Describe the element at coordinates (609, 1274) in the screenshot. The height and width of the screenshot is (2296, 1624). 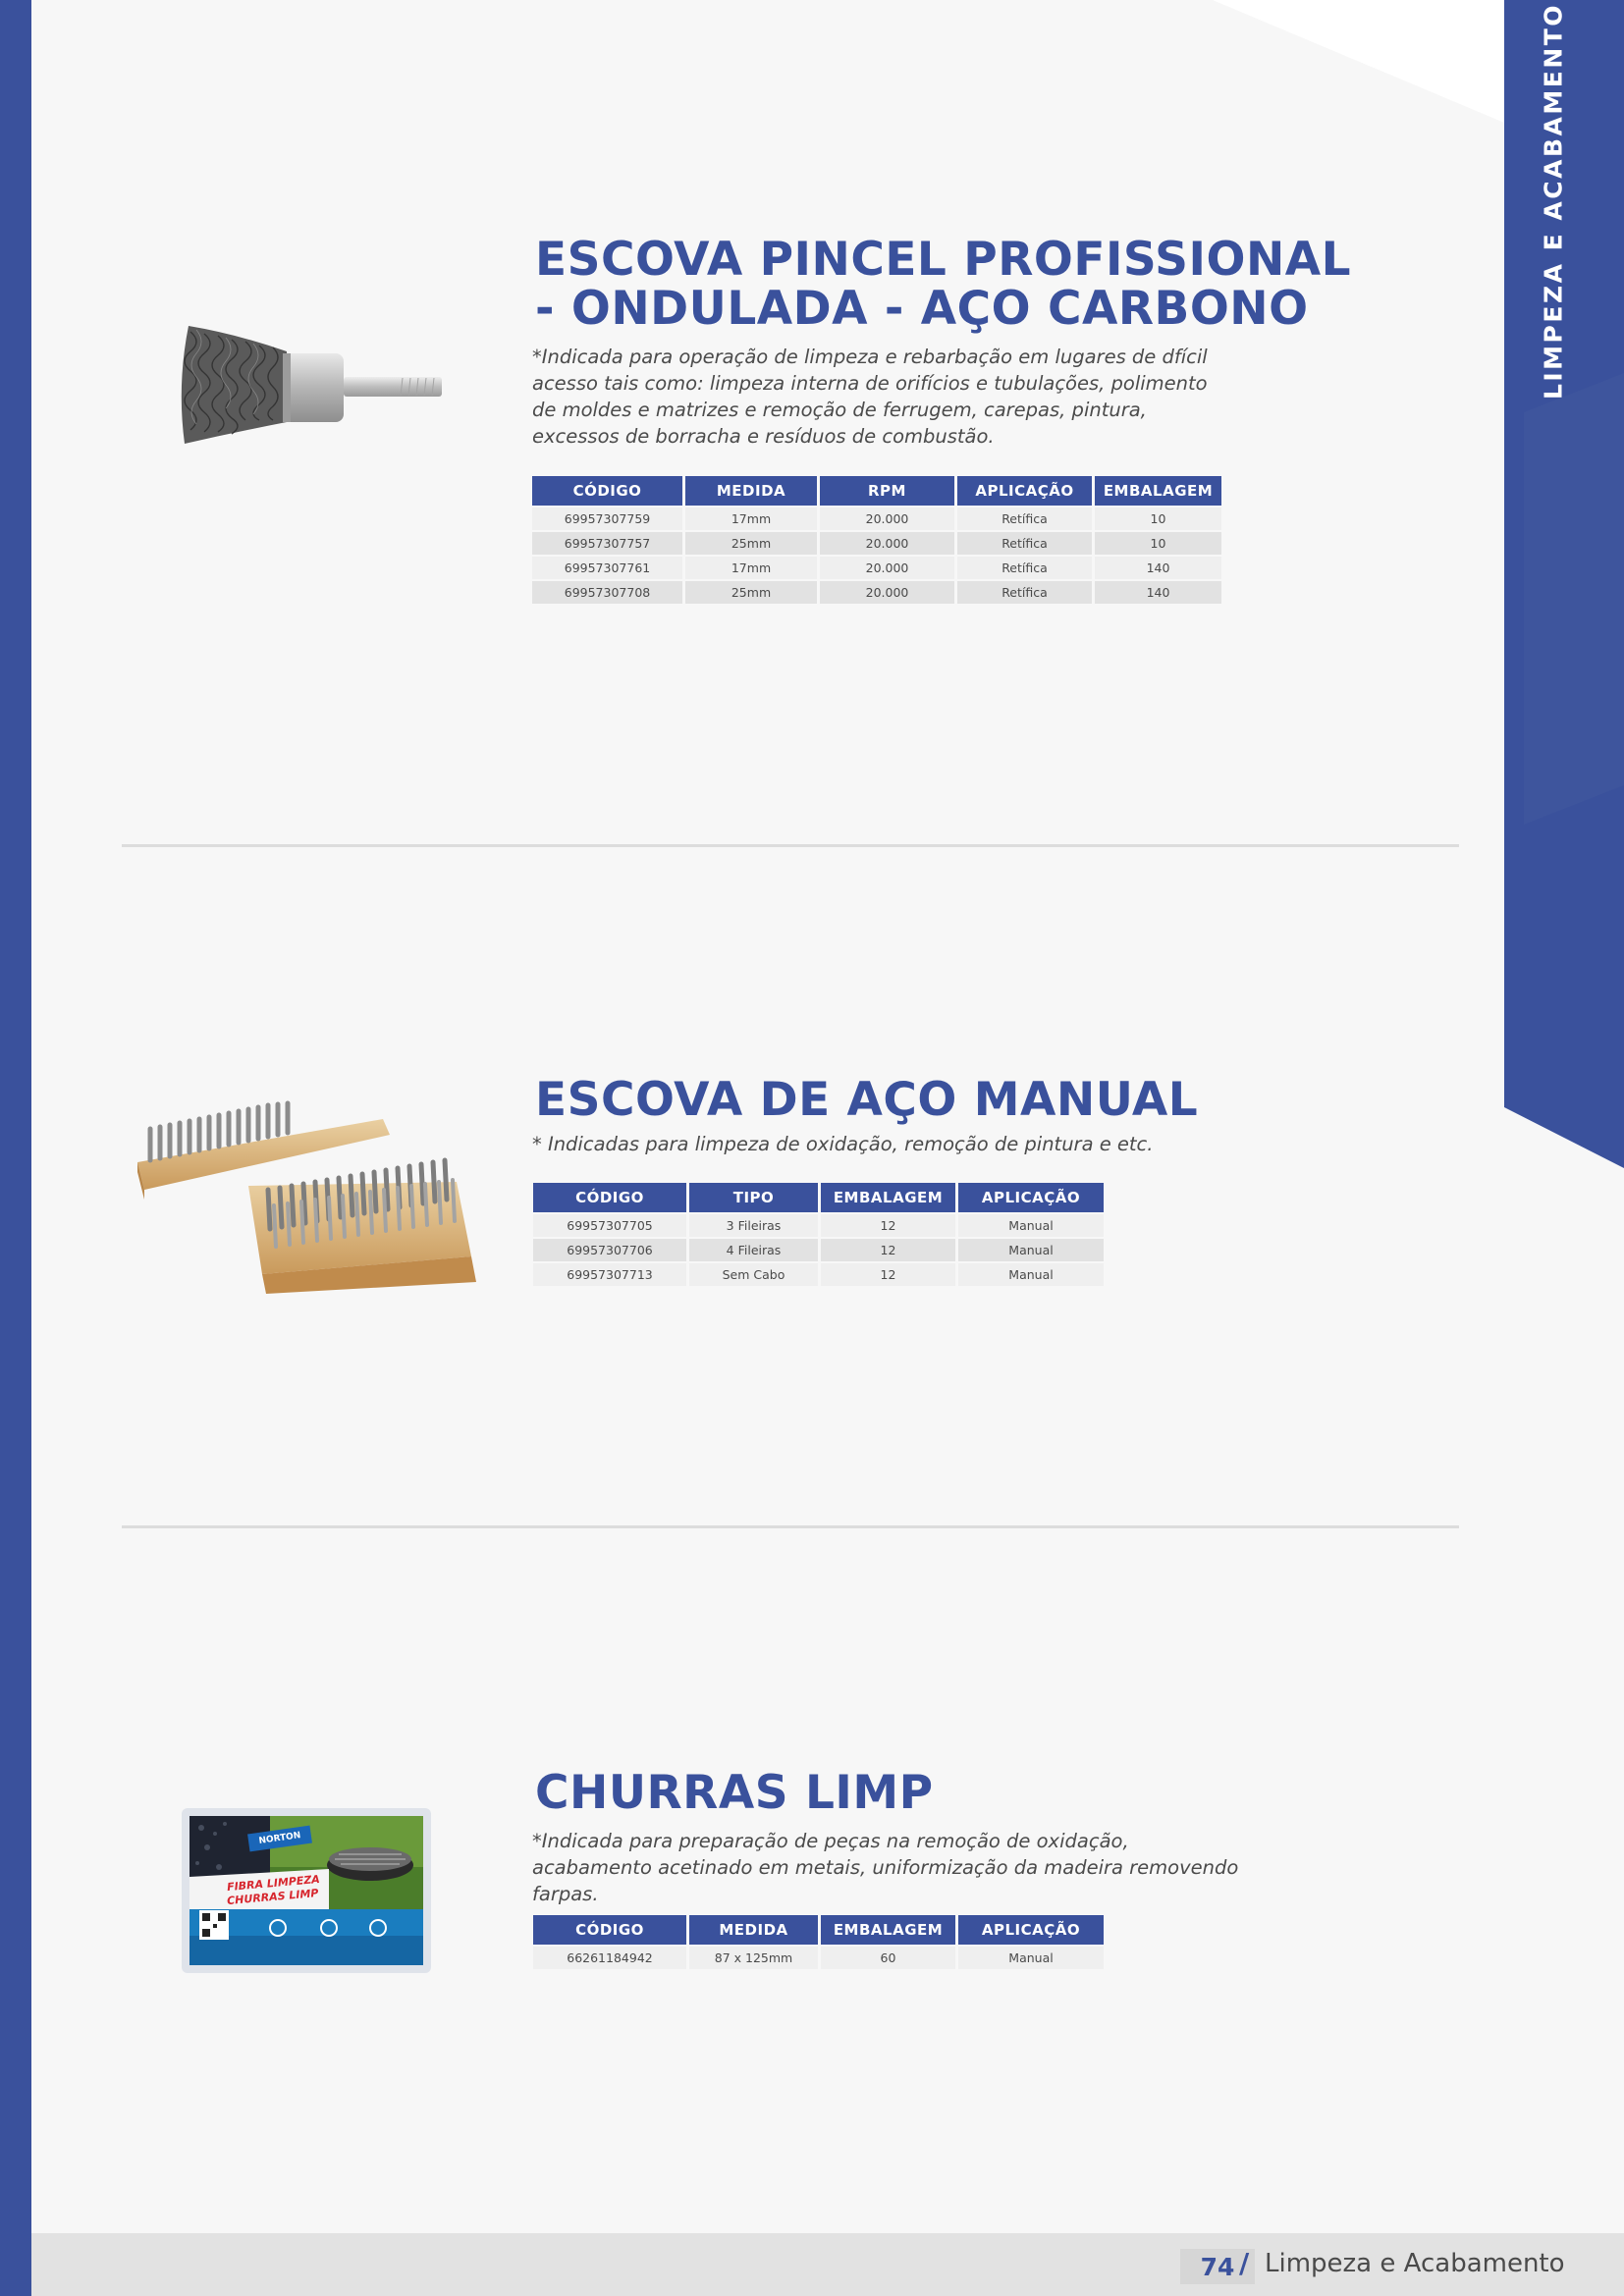
I see `table-cell: 69957307713` at that location.